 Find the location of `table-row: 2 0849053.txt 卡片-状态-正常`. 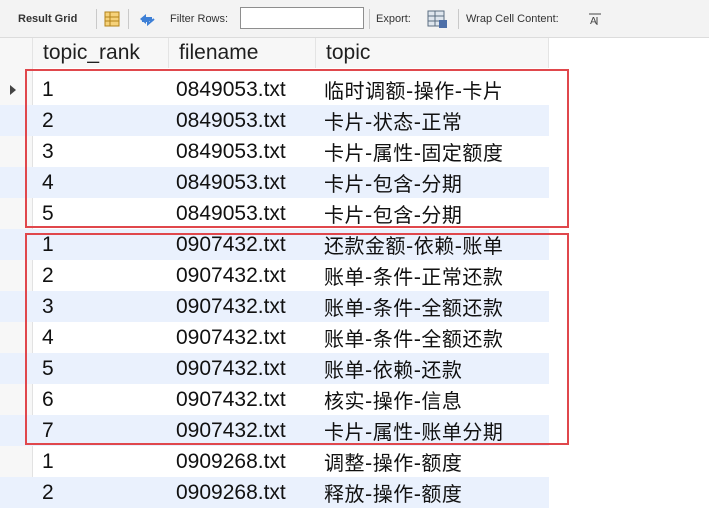

table-row: 2 0849053.txt 卡片-状态-正常 is located at coordinates (274, 120).